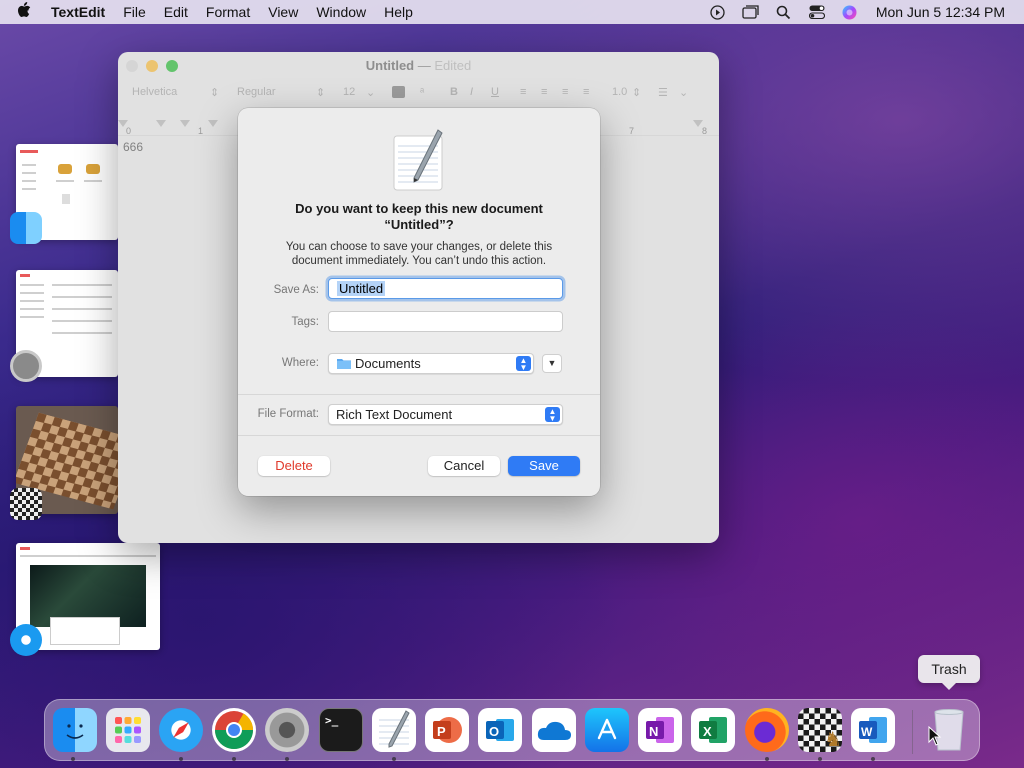  Describe the element at coordinates (332, 720) in the screenshot. I see `terminal-prompt-icon: >_` at that location.